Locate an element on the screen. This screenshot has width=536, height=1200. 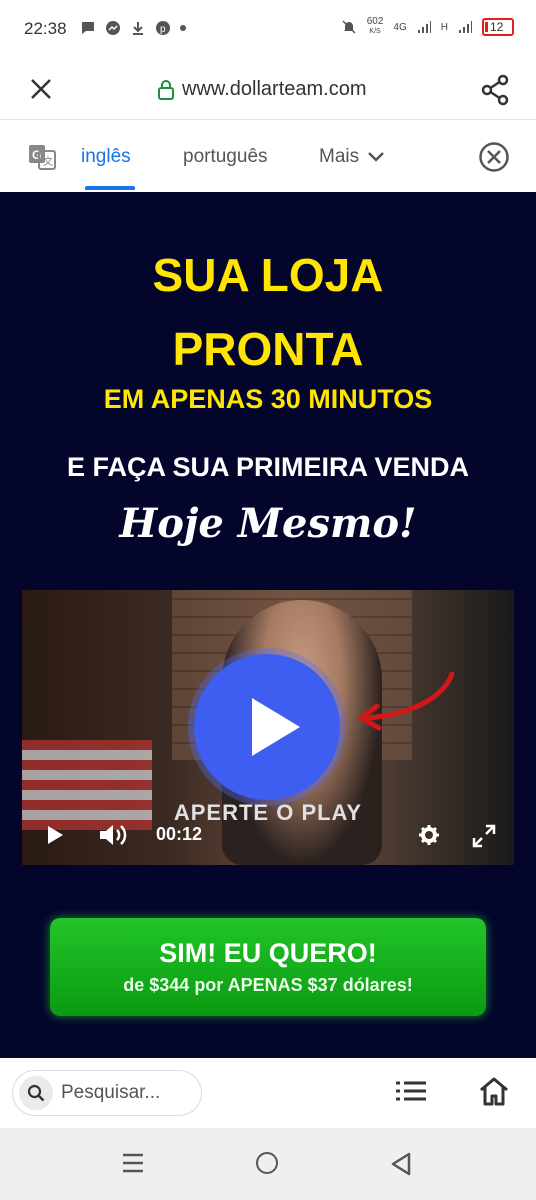
tab-portuguese: português is located at coordinates (225, 157).